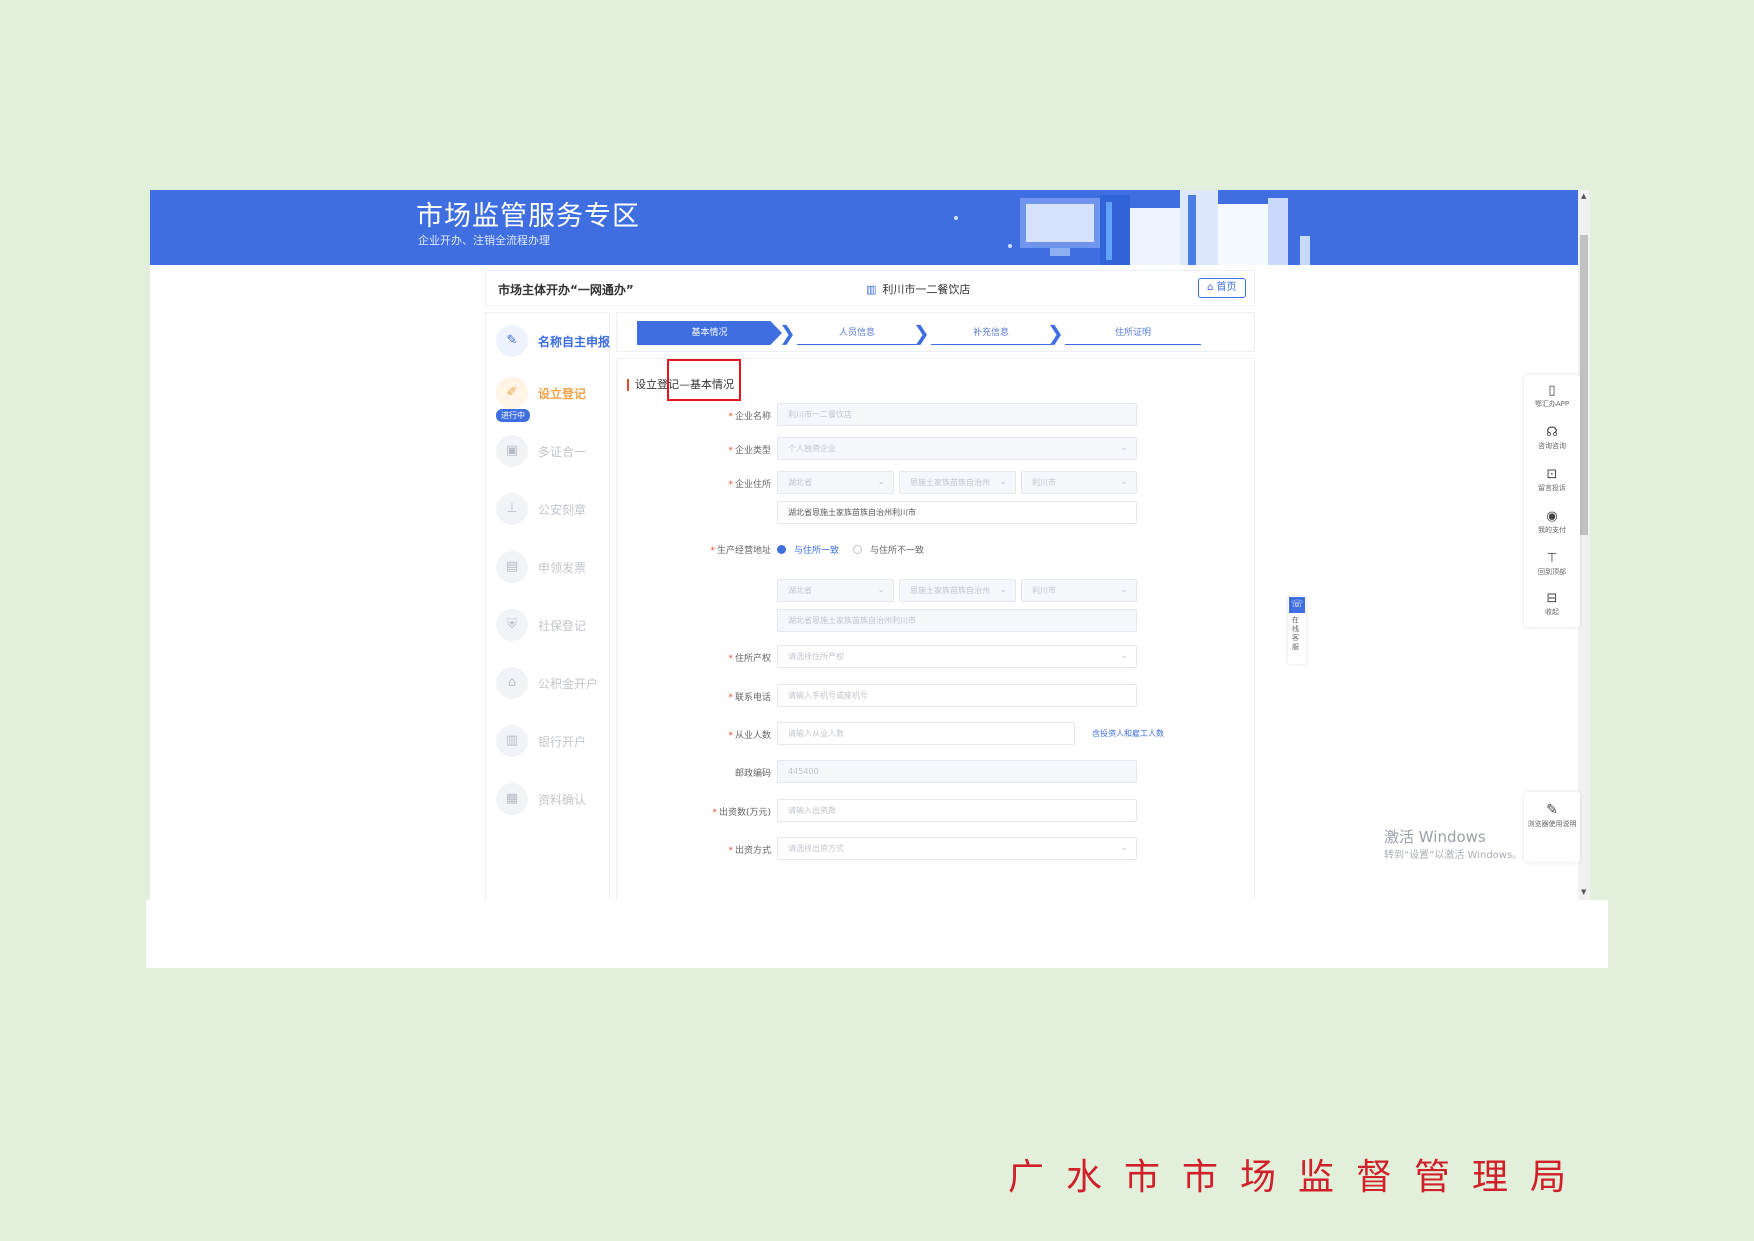 The width and height of the screenshot is (1754, 1241). Describe the element at coordinates (926, 733) in the screenshot. I see `employees-input: 请输入从业人数` at that location.